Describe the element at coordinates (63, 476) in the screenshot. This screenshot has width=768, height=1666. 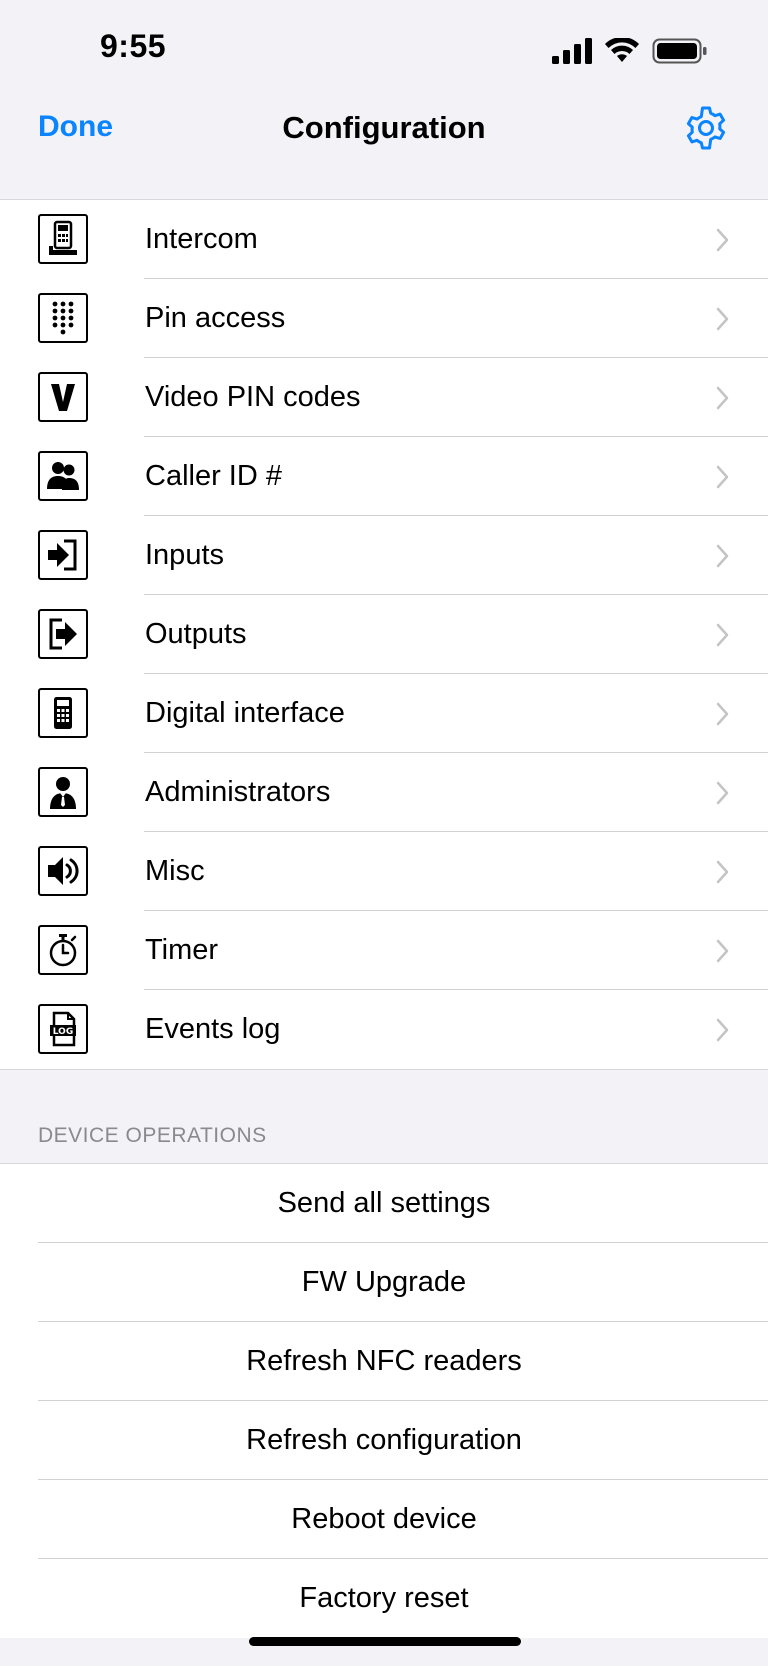
I see `caller-id-icon` at that location.